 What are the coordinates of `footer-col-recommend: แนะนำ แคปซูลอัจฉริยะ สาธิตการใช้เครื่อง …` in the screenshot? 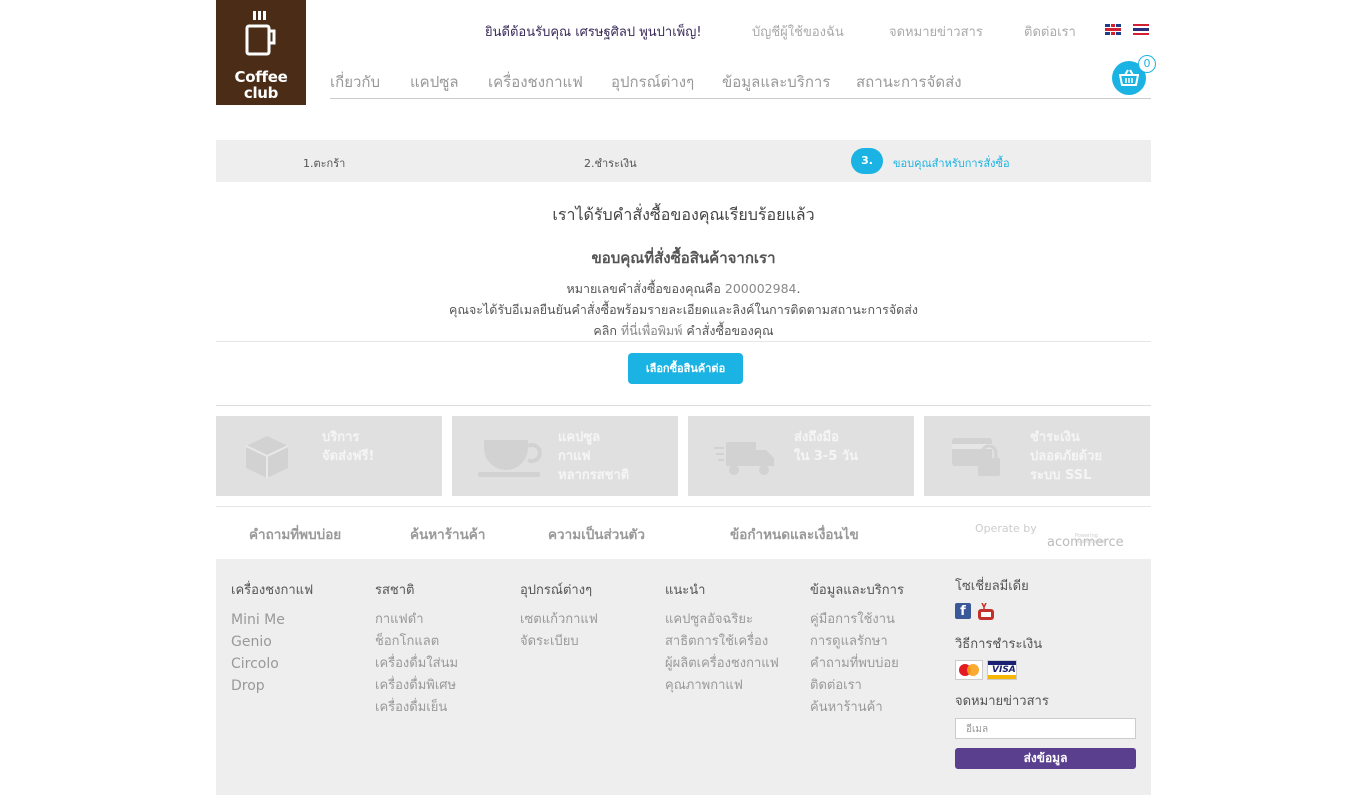 It's located at (722, 638).